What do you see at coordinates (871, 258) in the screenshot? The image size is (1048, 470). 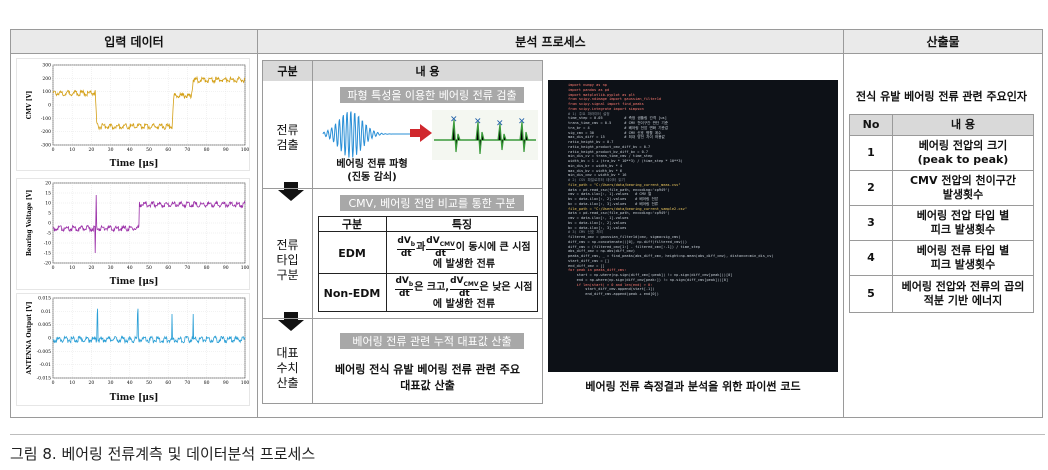 I see `output-row-no: 4` at bounding box center [871, 258].